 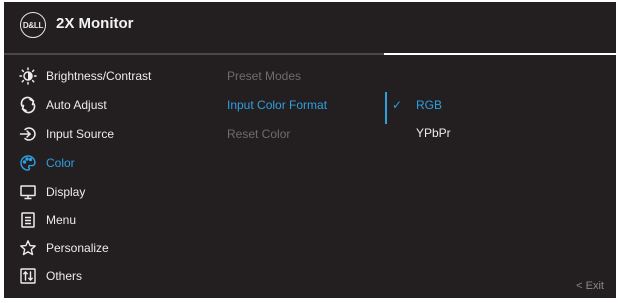 What do you see at coordinates (99, 76) in the screenshot?
I see `menu-item-label: Brightness/Contrast` at bounding box center [99, 76].